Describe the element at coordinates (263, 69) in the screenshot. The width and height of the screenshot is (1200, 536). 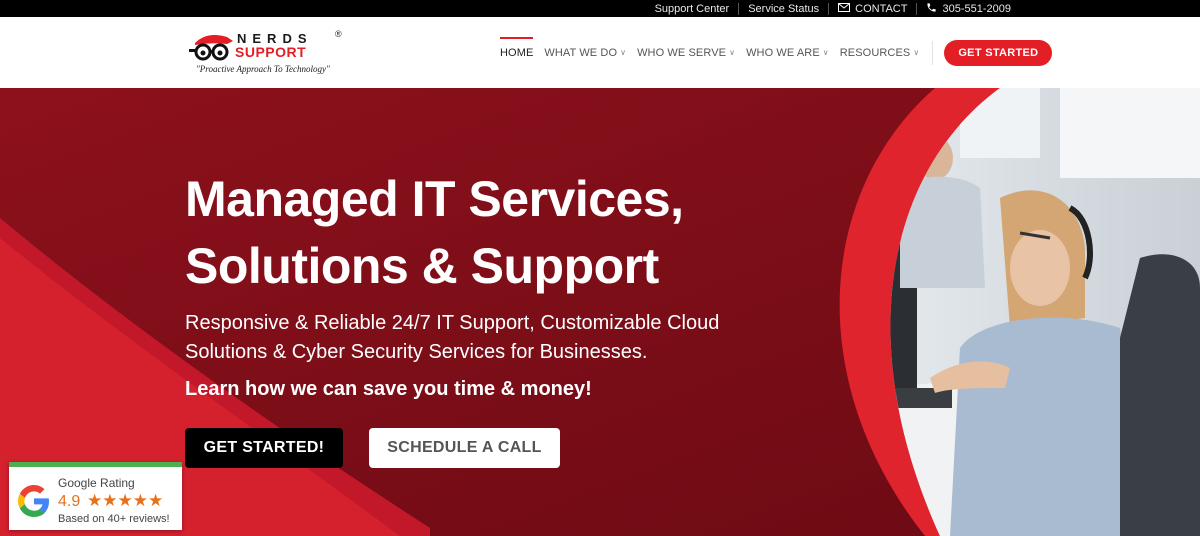
I see `logo-tagline: "Proactive Approach To Technology"` at that location.